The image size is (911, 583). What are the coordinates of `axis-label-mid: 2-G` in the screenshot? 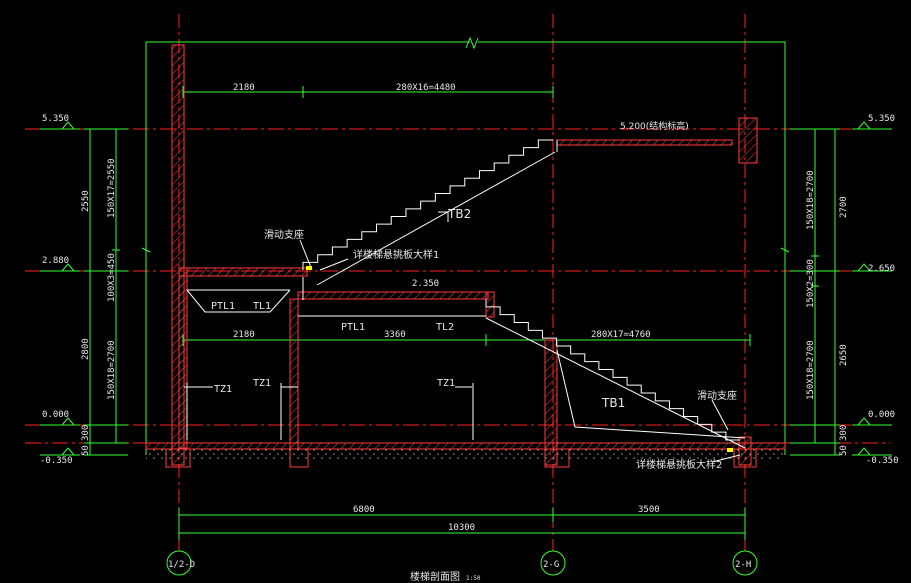 It's located at (551, 565).